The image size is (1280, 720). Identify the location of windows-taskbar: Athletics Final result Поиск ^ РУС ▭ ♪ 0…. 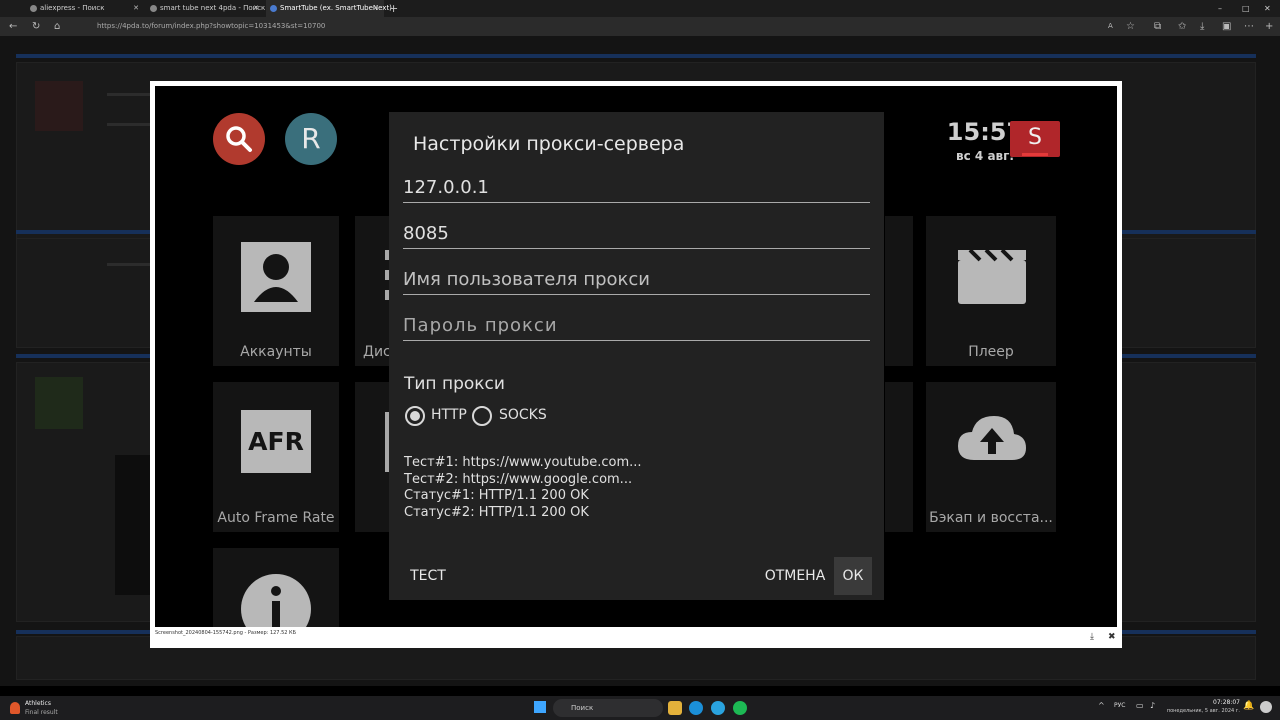
(640, 708).